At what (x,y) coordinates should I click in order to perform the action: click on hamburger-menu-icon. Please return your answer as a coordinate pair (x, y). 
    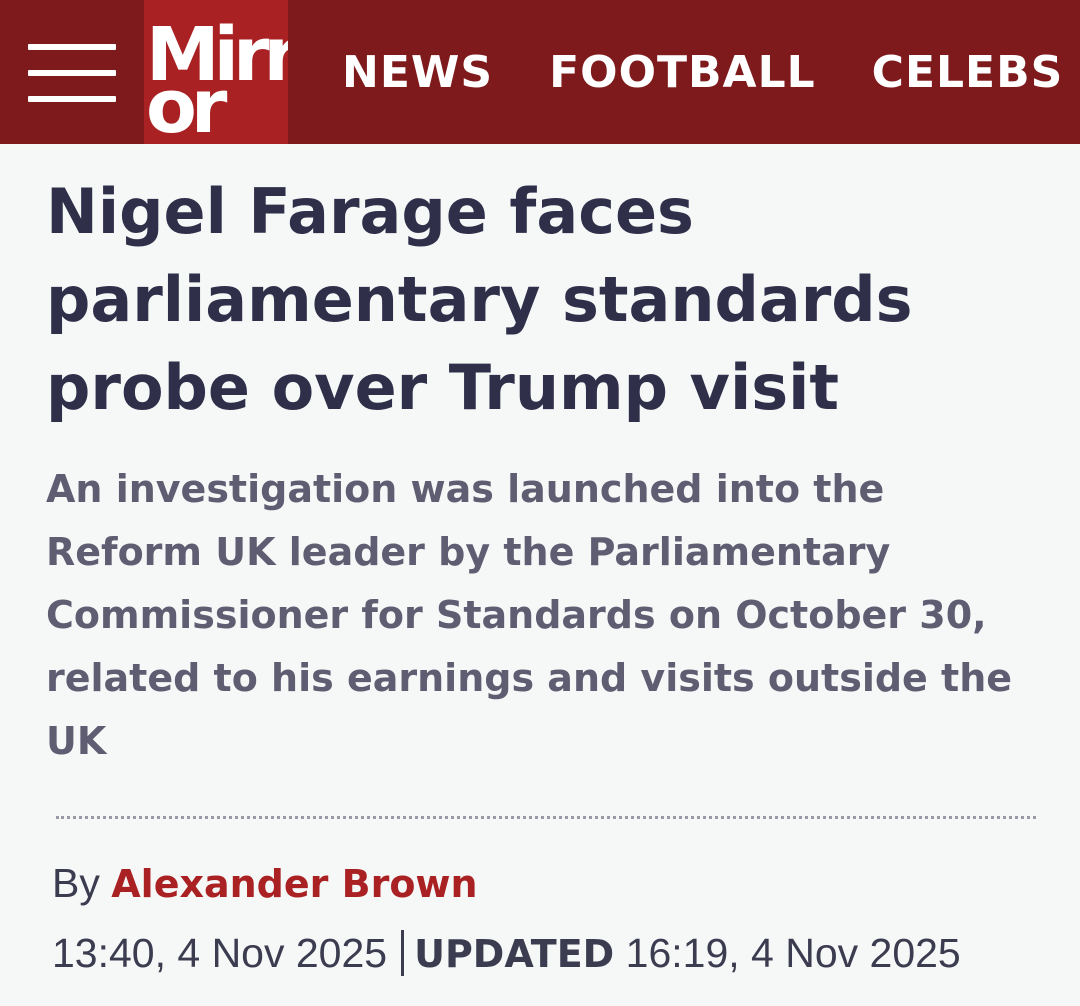
    Looking at the image, I should click on (72, 73).